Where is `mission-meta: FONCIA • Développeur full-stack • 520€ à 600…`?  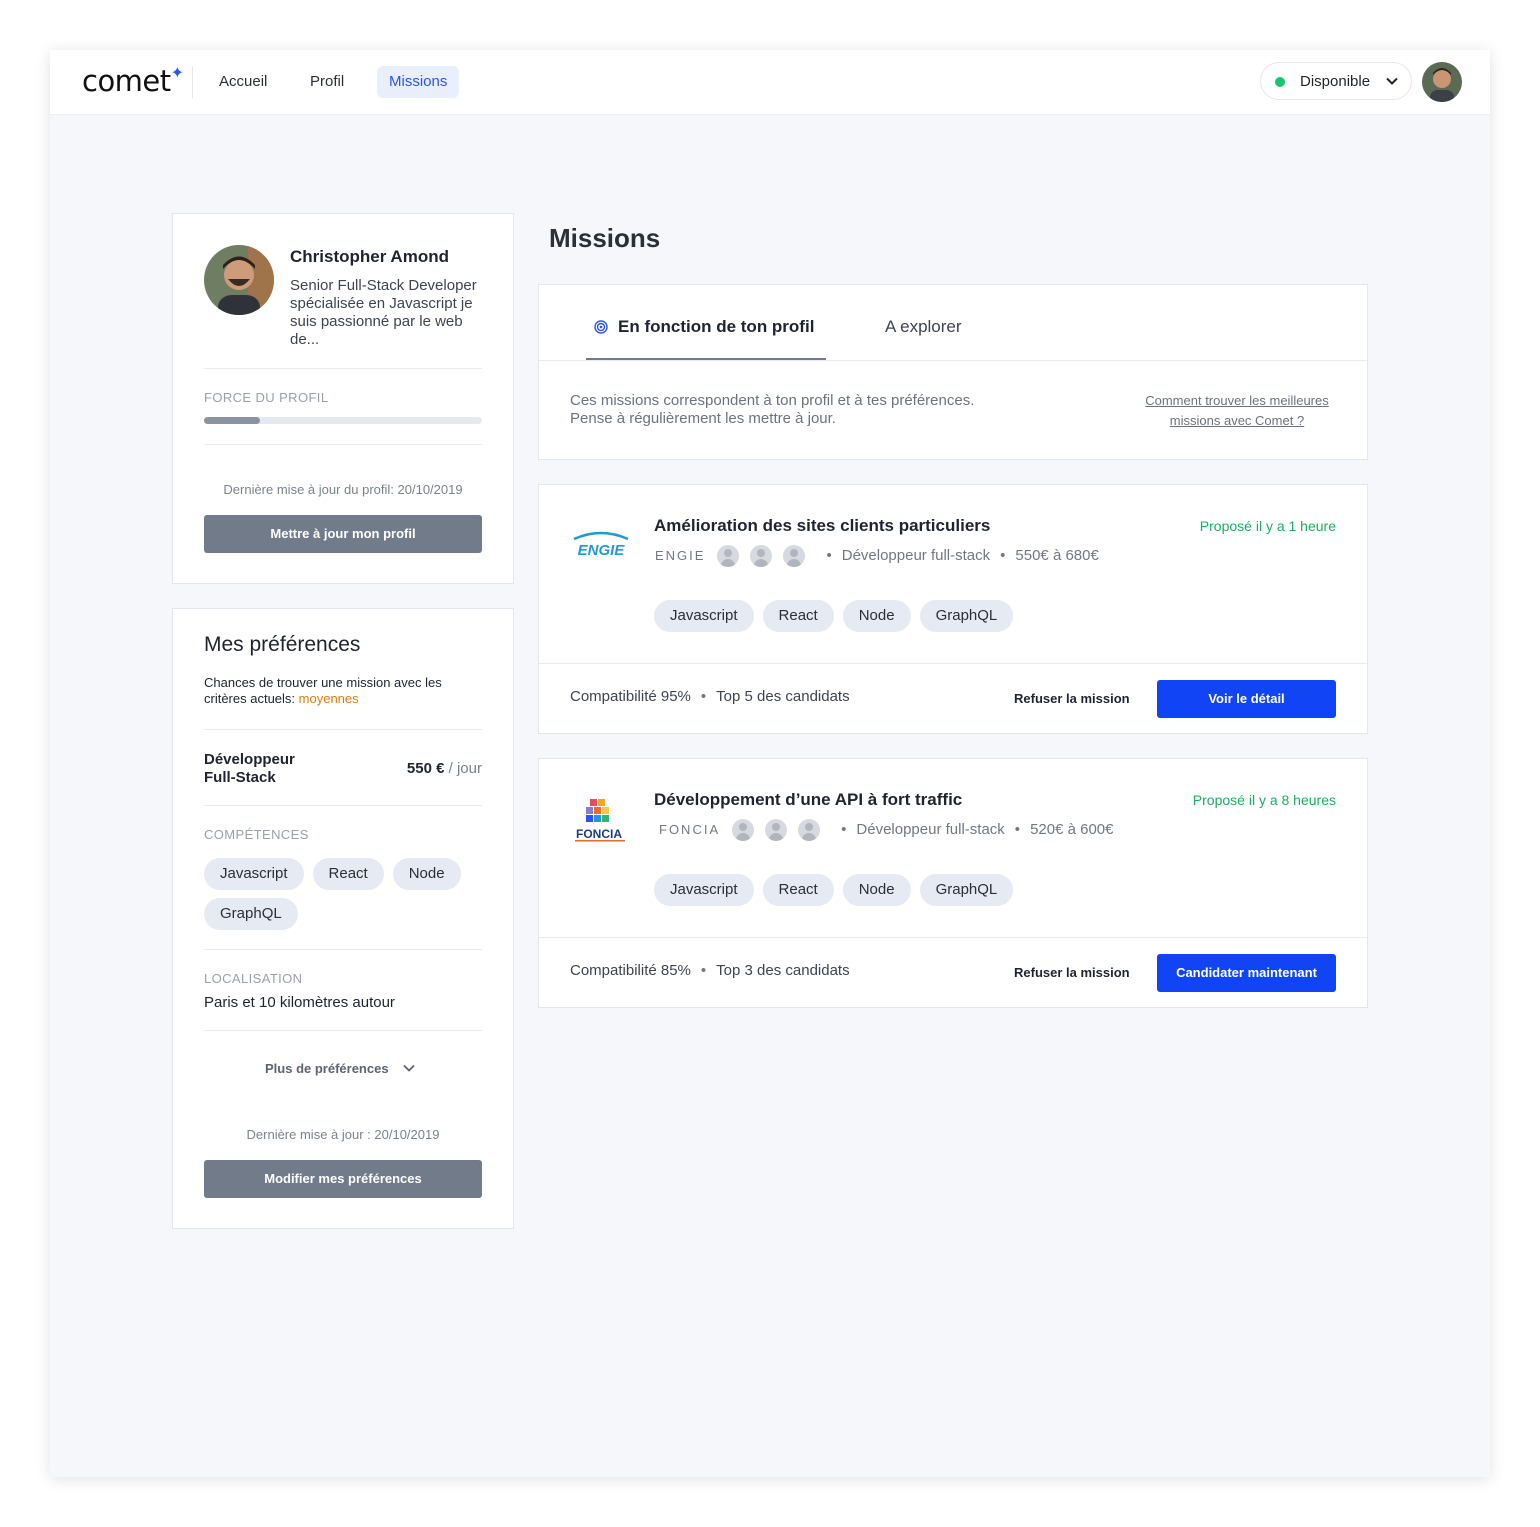 mission-meta: FONCIA • Développeur full-stack • 520€ à 600… is located at coordinates (886, 830).